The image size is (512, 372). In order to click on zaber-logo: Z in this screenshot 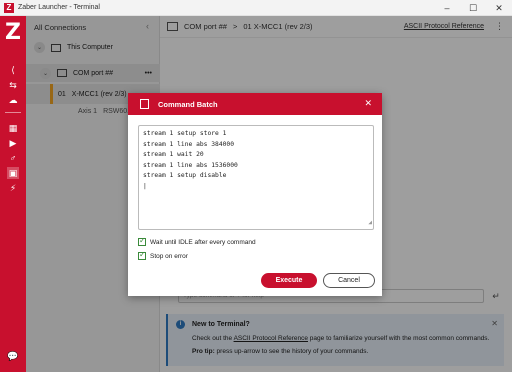, I will do `click(13, 32)`.